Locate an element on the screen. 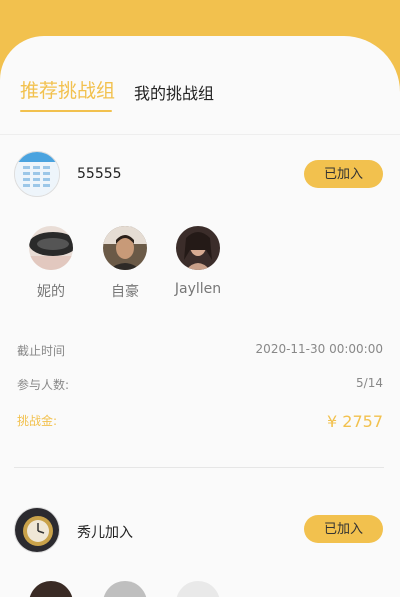 This screenshot has height=597, width=400. tab-recommended: 推荐挑战组 is located at coordinates (67, 89).